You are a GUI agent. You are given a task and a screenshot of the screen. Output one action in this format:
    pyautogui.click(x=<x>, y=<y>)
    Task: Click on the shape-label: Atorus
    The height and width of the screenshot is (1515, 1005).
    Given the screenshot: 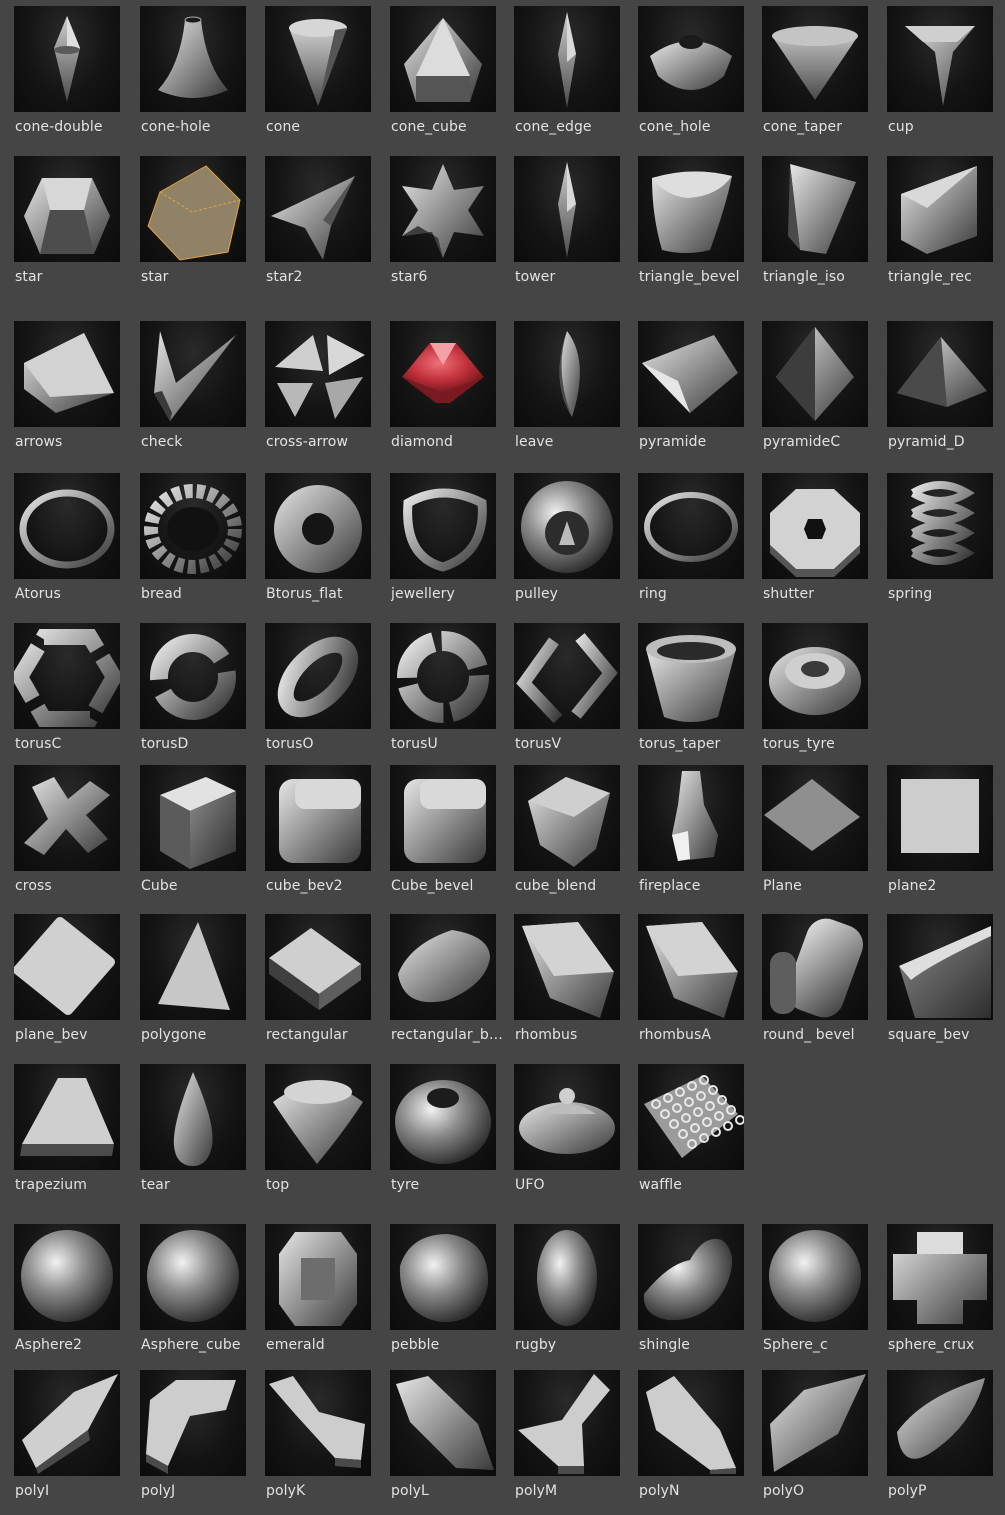 What is the action you would take?
    pyautogui.click(x=38, y=594)
    